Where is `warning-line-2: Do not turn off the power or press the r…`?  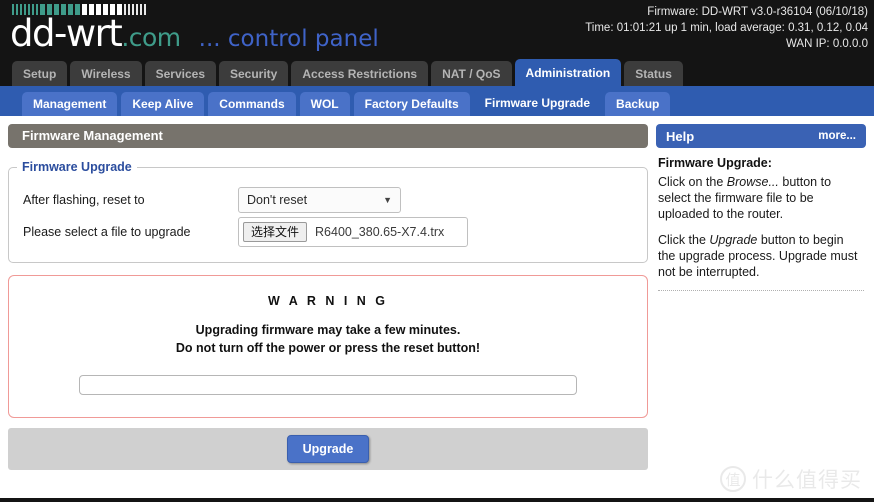
warning-line-2: Do not turn off the power or press the r… is located at coordinates (328, 348).